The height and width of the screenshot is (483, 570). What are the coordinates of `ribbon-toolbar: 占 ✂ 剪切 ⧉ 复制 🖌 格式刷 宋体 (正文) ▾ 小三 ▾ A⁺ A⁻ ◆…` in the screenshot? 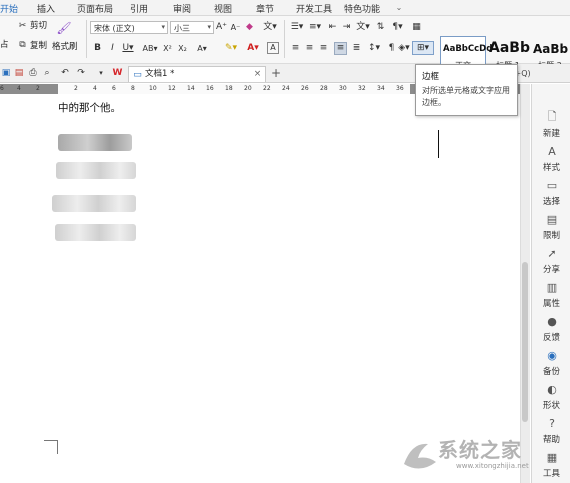 It's located at (285, 45).